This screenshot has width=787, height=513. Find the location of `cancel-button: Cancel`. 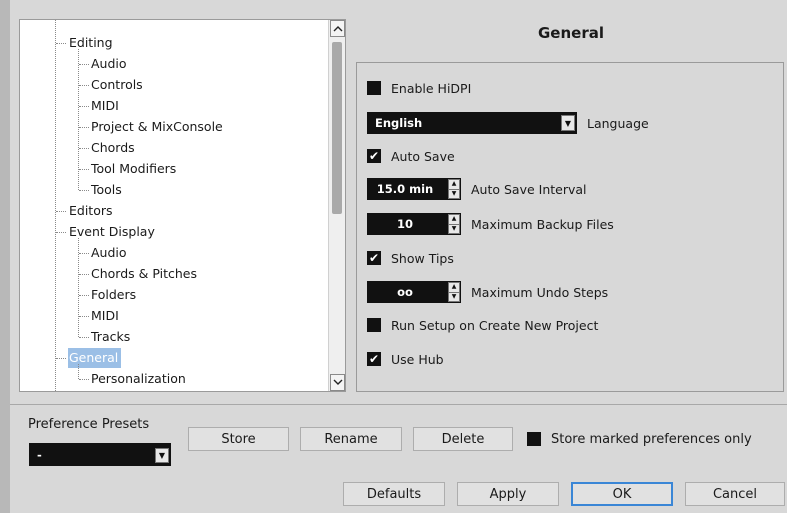

cancel-button: Cancel is located at coordinates (735, 494).